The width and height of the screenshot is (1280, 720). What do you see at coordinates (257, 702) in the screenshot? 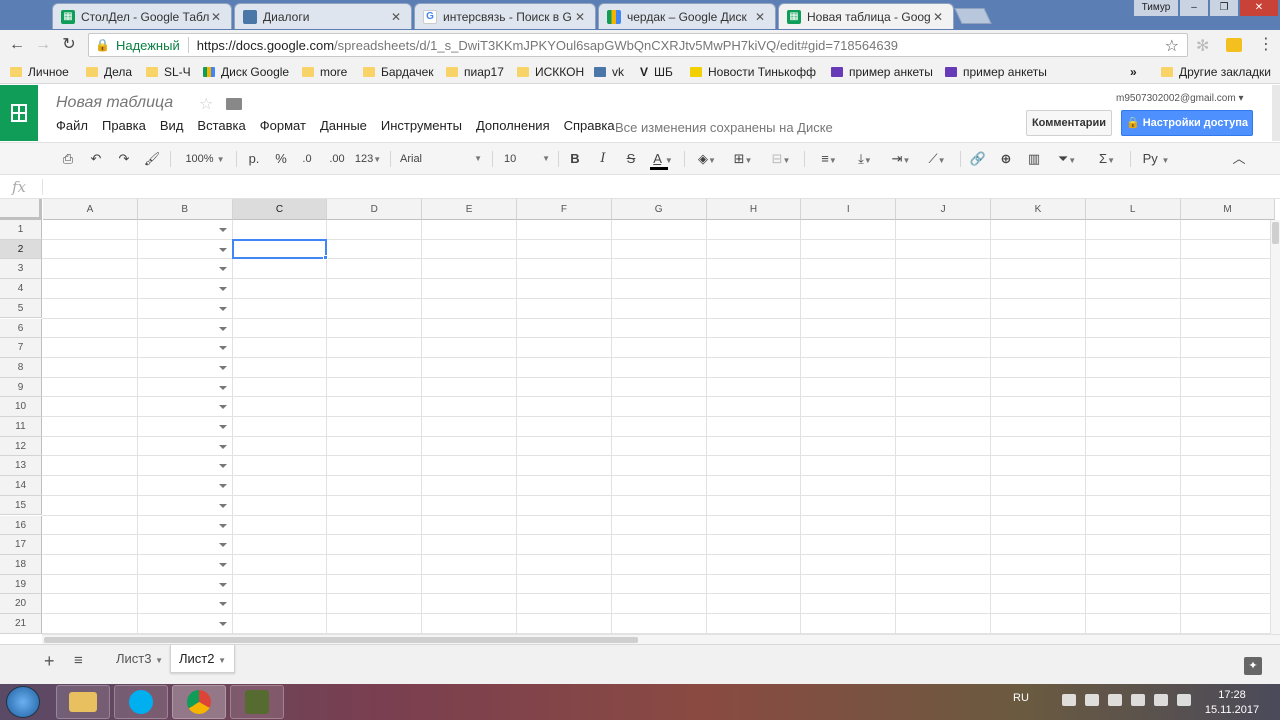
I see `taskbar-app` at bounding box center [257, 702].